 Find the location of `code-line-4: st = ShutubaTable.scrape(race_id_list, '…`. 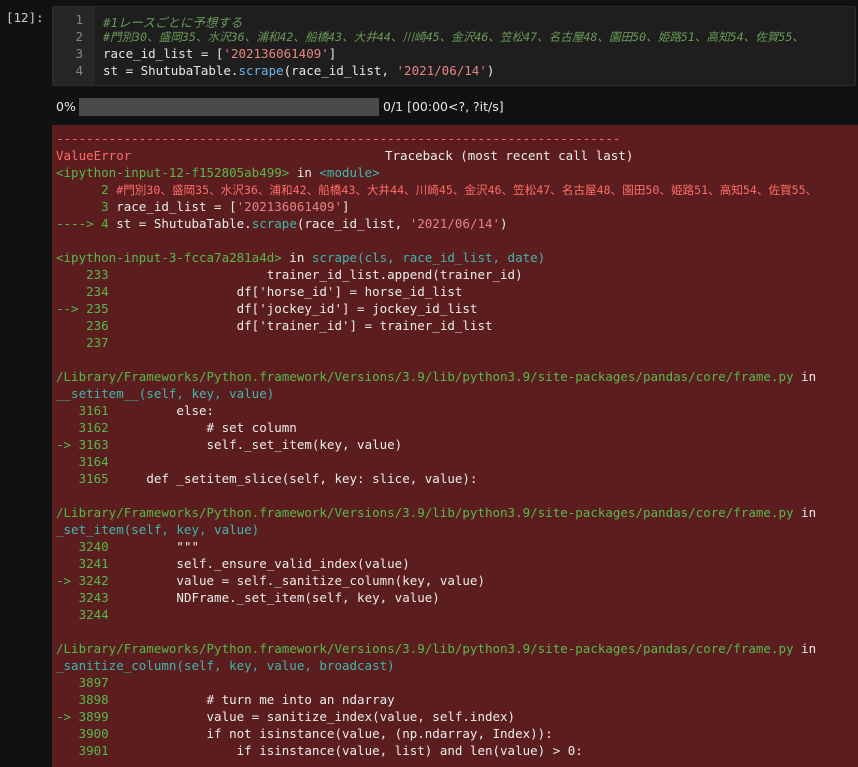

code-line-4: st = ShutubaTable.scrape(race_id_list, '… is located at coordinates (298, 70).